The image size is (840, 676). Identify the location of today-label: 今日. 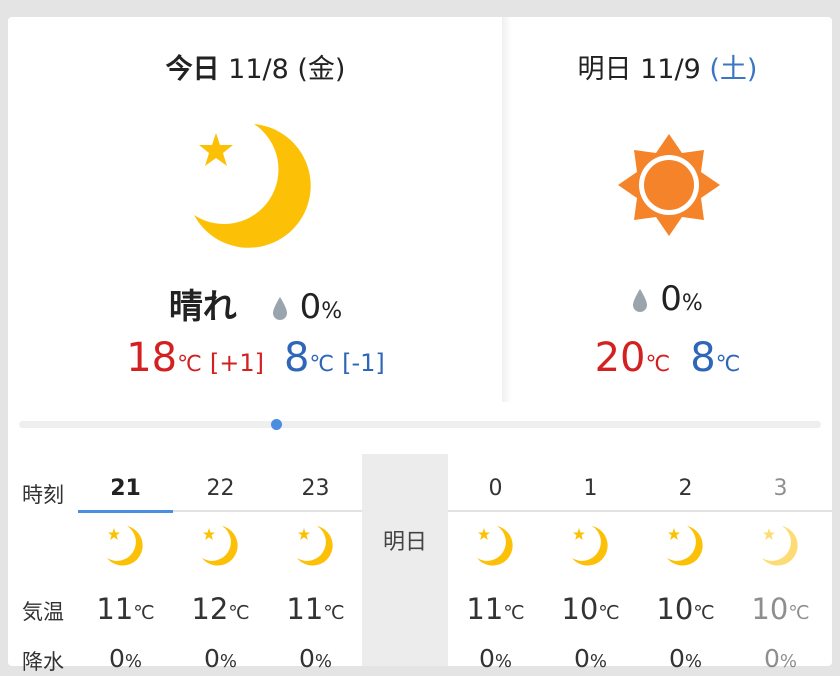
(192, 69).